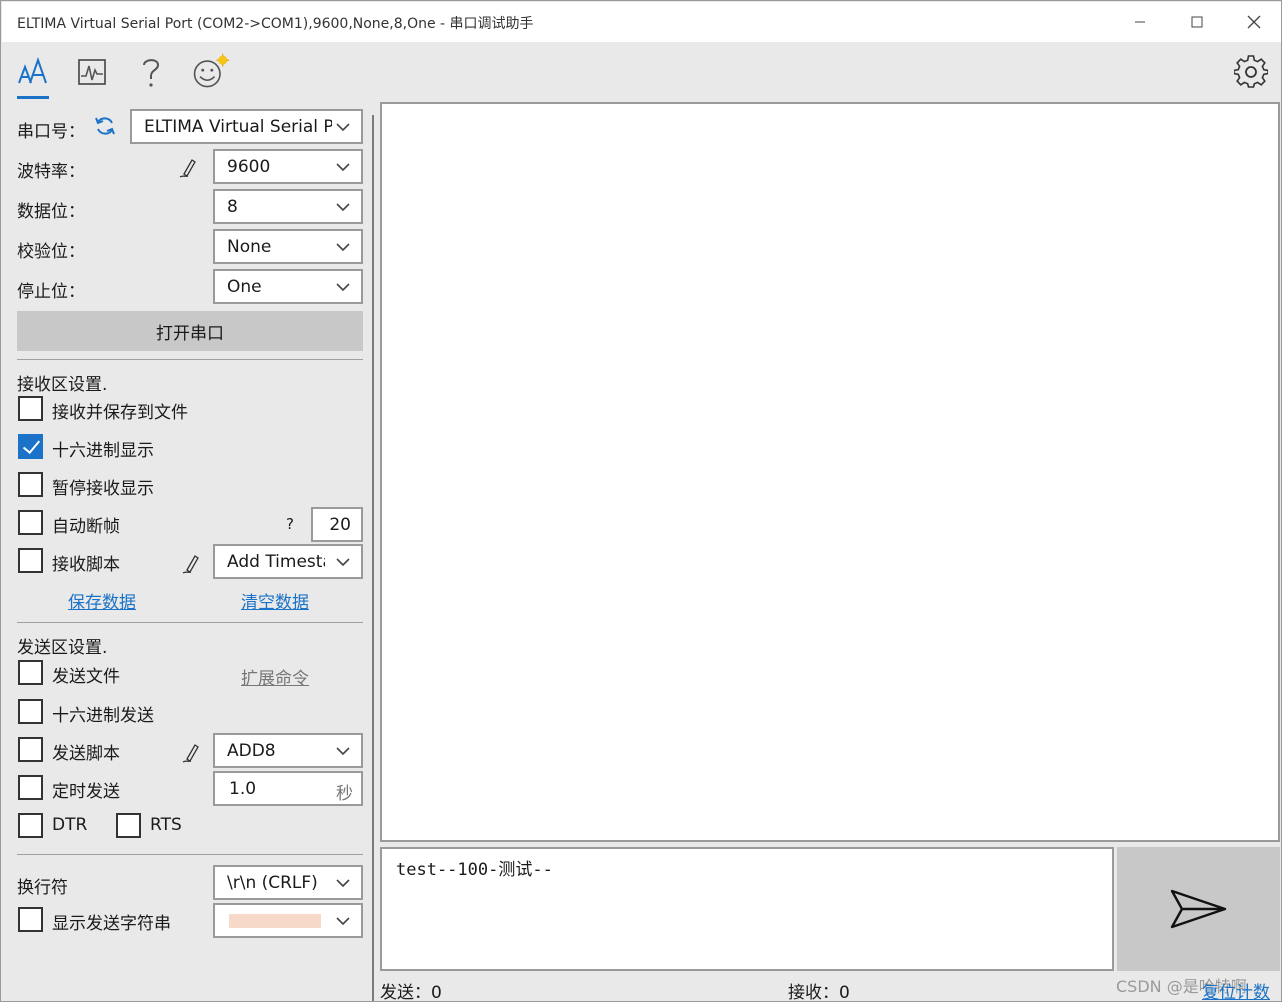 Image resolution: width=1282 pixels, height=1002 pixels. Describe the element at coordinates (86, 792) in the screenshot. I see `timed-send-label: 定时发送` at that location.